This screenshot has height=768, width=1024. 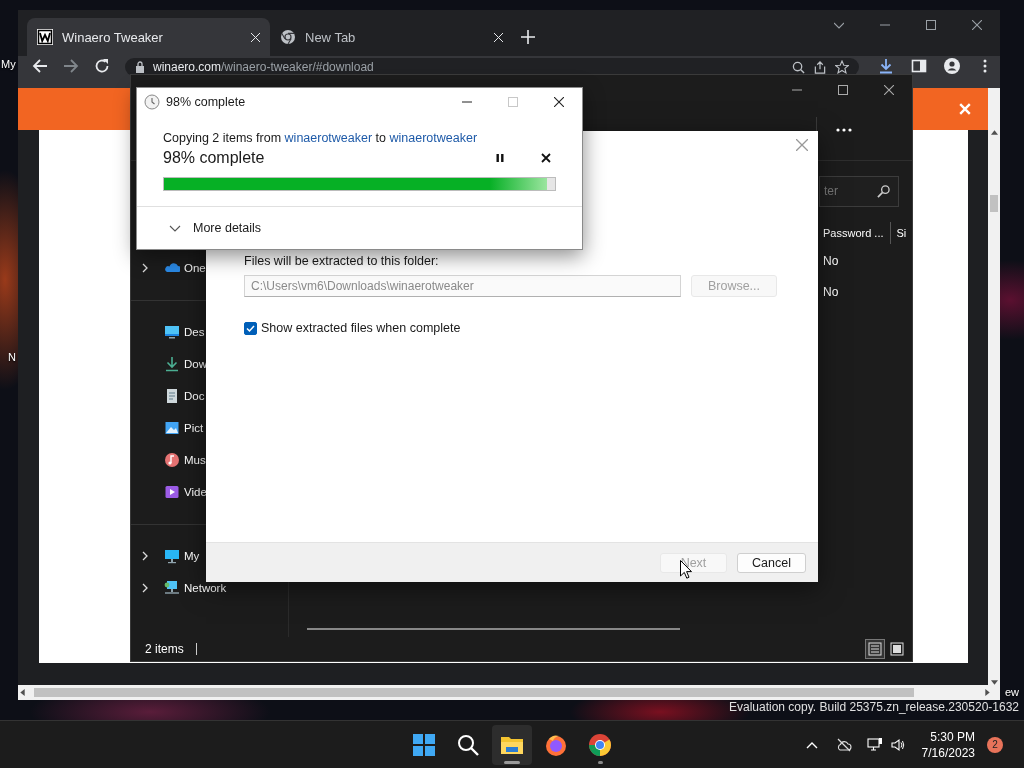 What do you see at coordinates (40, 66) in the screenshot?
I see `back-arrow-icon` at bounding box center [40, 66].